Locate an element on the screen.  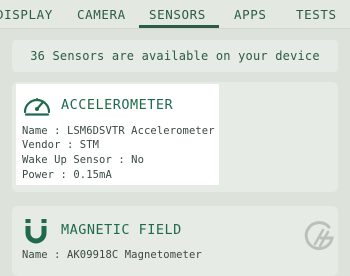
app-logo-button is located at coordinates (320, 236).